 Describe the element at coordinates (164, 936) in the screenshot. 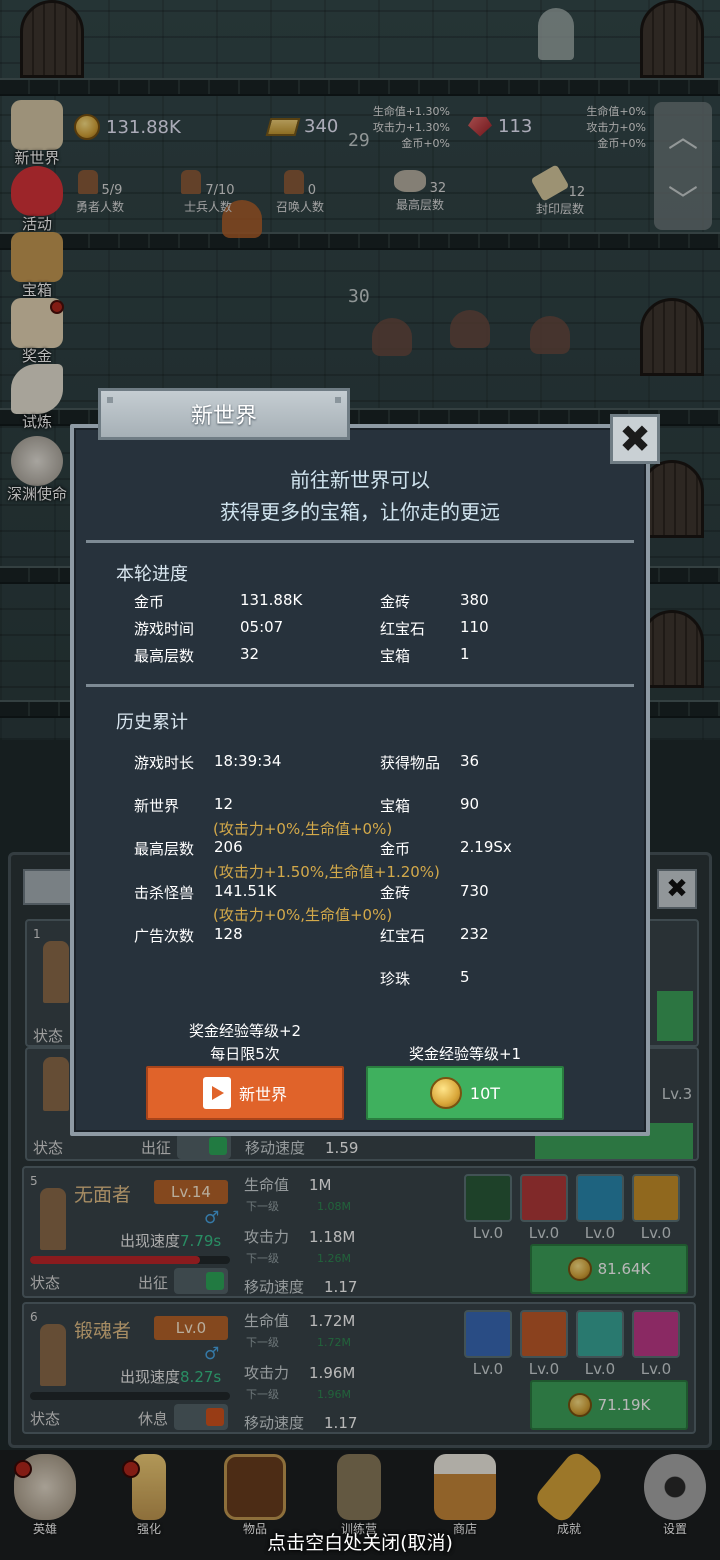

I see `stat-label: 广告次数` at that location.